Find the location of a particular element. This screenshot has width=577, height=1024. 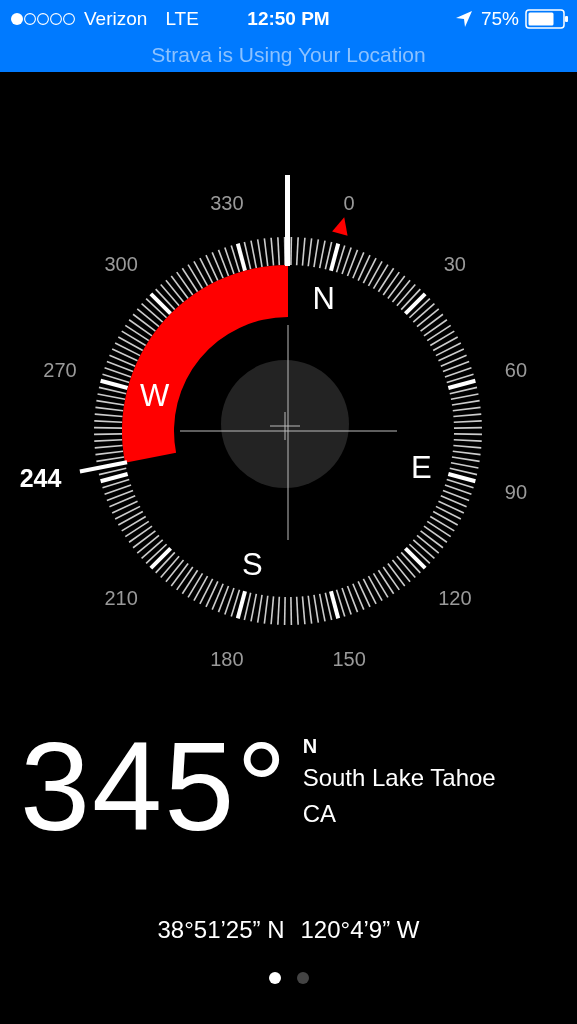

dial-label: 270 is located at coordinates (60, 369).